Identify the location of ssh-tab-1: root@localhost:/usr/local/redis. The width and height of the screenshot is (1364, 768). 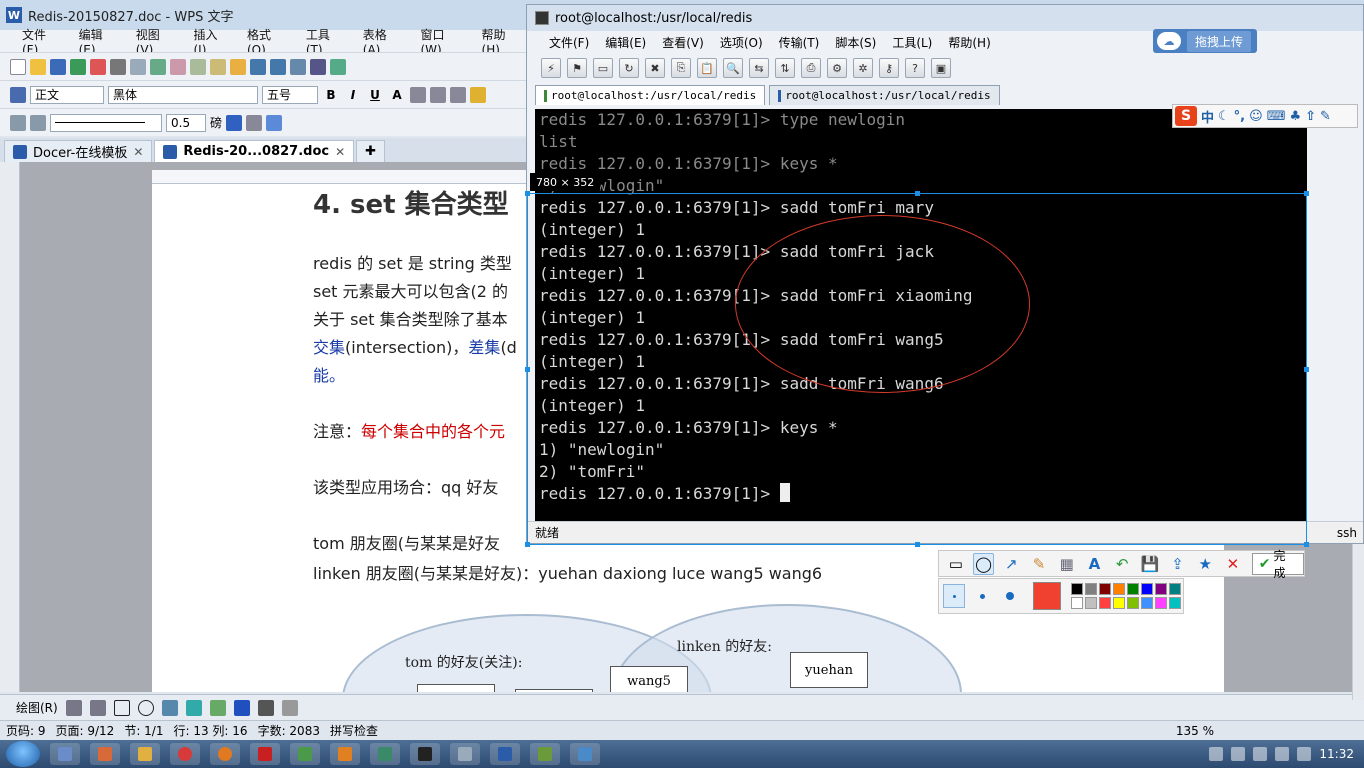
(650, 95).